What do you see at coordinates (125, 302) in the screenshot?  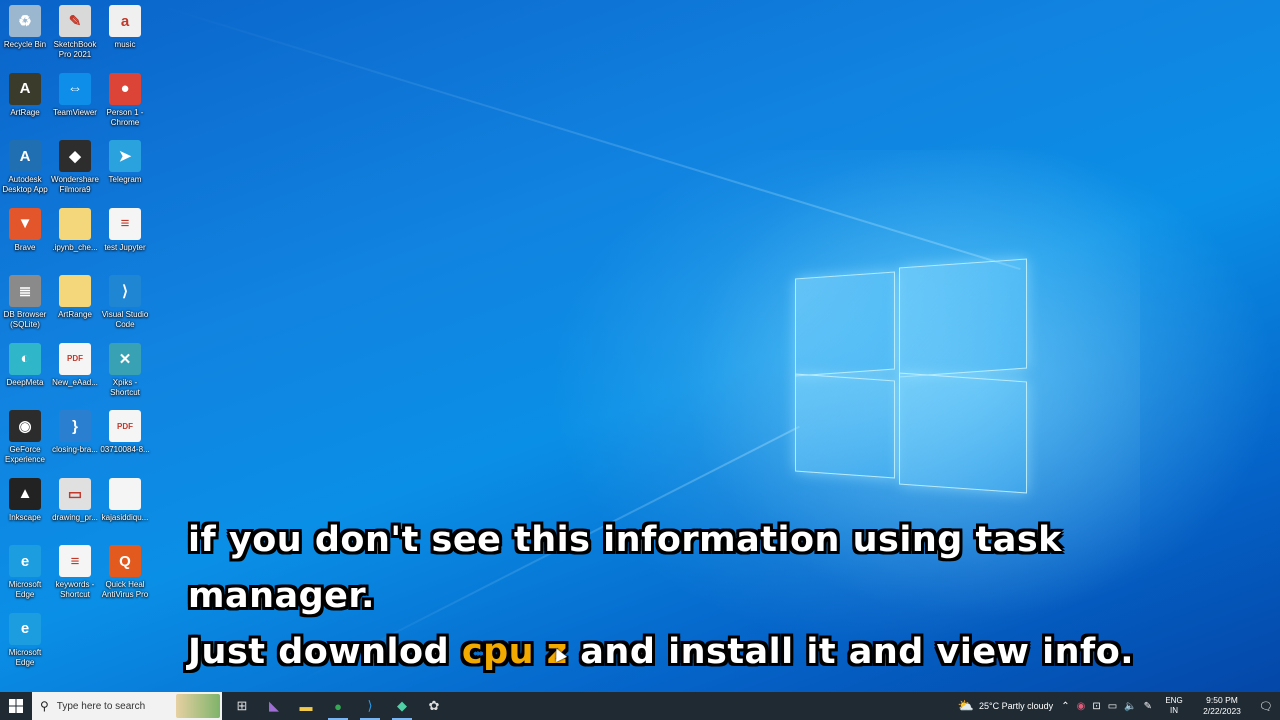 I see `desktop-icon: ⟩ Visual Studio Code` at bounding box center [125, 302].